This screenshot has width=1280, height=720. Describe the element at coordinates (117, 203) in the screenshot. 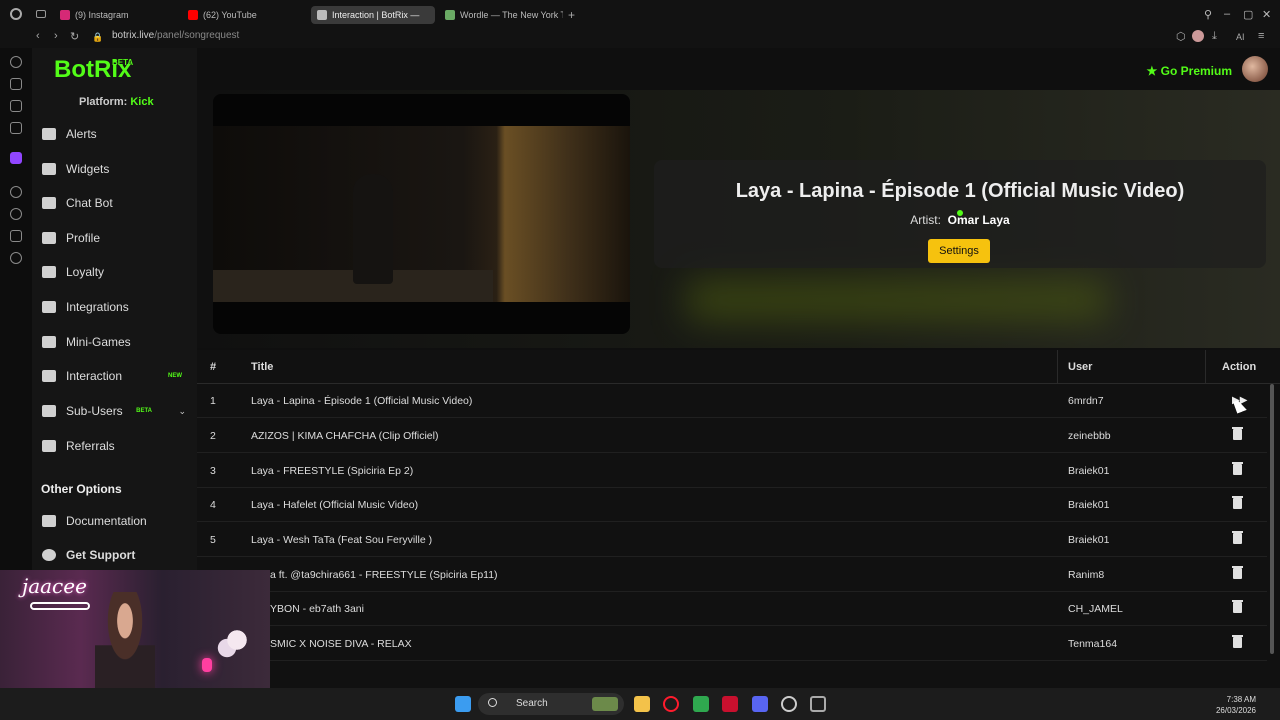

I see `sidebar-item-chat-bot: Chat Bot` at that location.